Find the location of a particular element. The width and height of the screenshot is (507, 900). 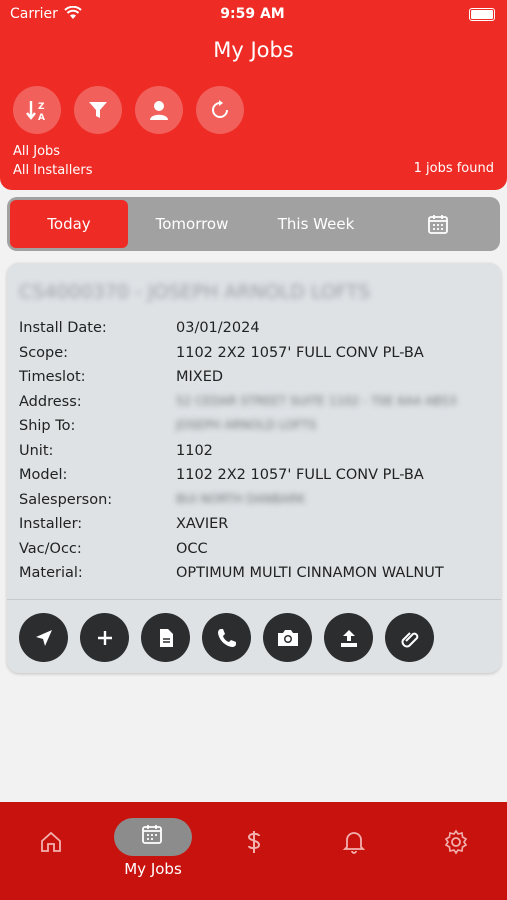

jobs-found-count: 1 jobs found is located at coordinates (453, 168).